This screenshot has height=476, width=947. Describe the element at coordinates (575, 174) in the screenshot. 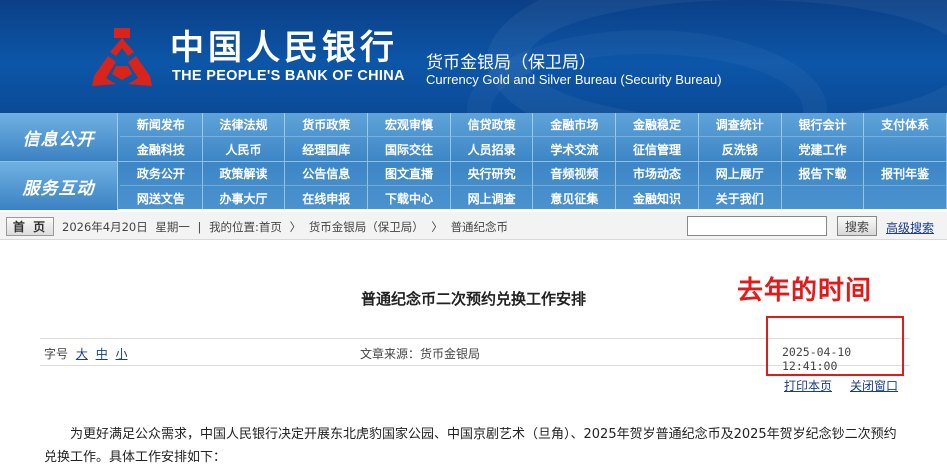

I see `nav-item: 音频视频` at that location.